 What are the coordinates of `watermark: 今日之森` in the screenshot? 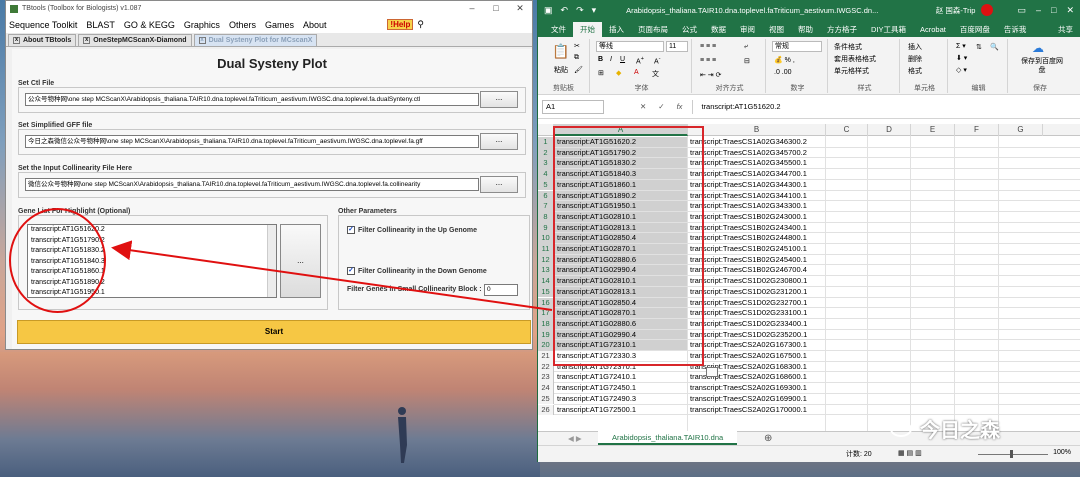 It's located at (945, 428).